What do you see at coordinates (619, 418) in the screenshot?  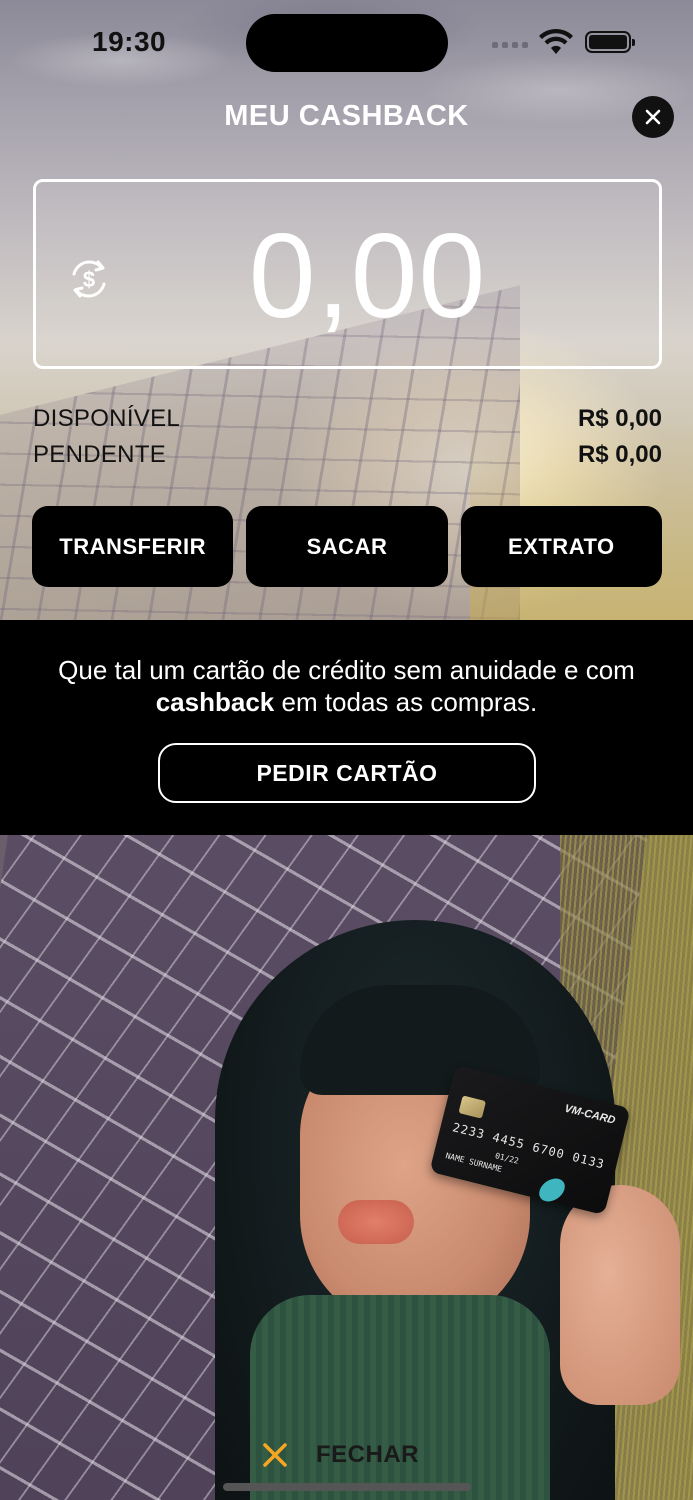 I see `available-value: R$ 0,00` at bounding box center [619, 418].